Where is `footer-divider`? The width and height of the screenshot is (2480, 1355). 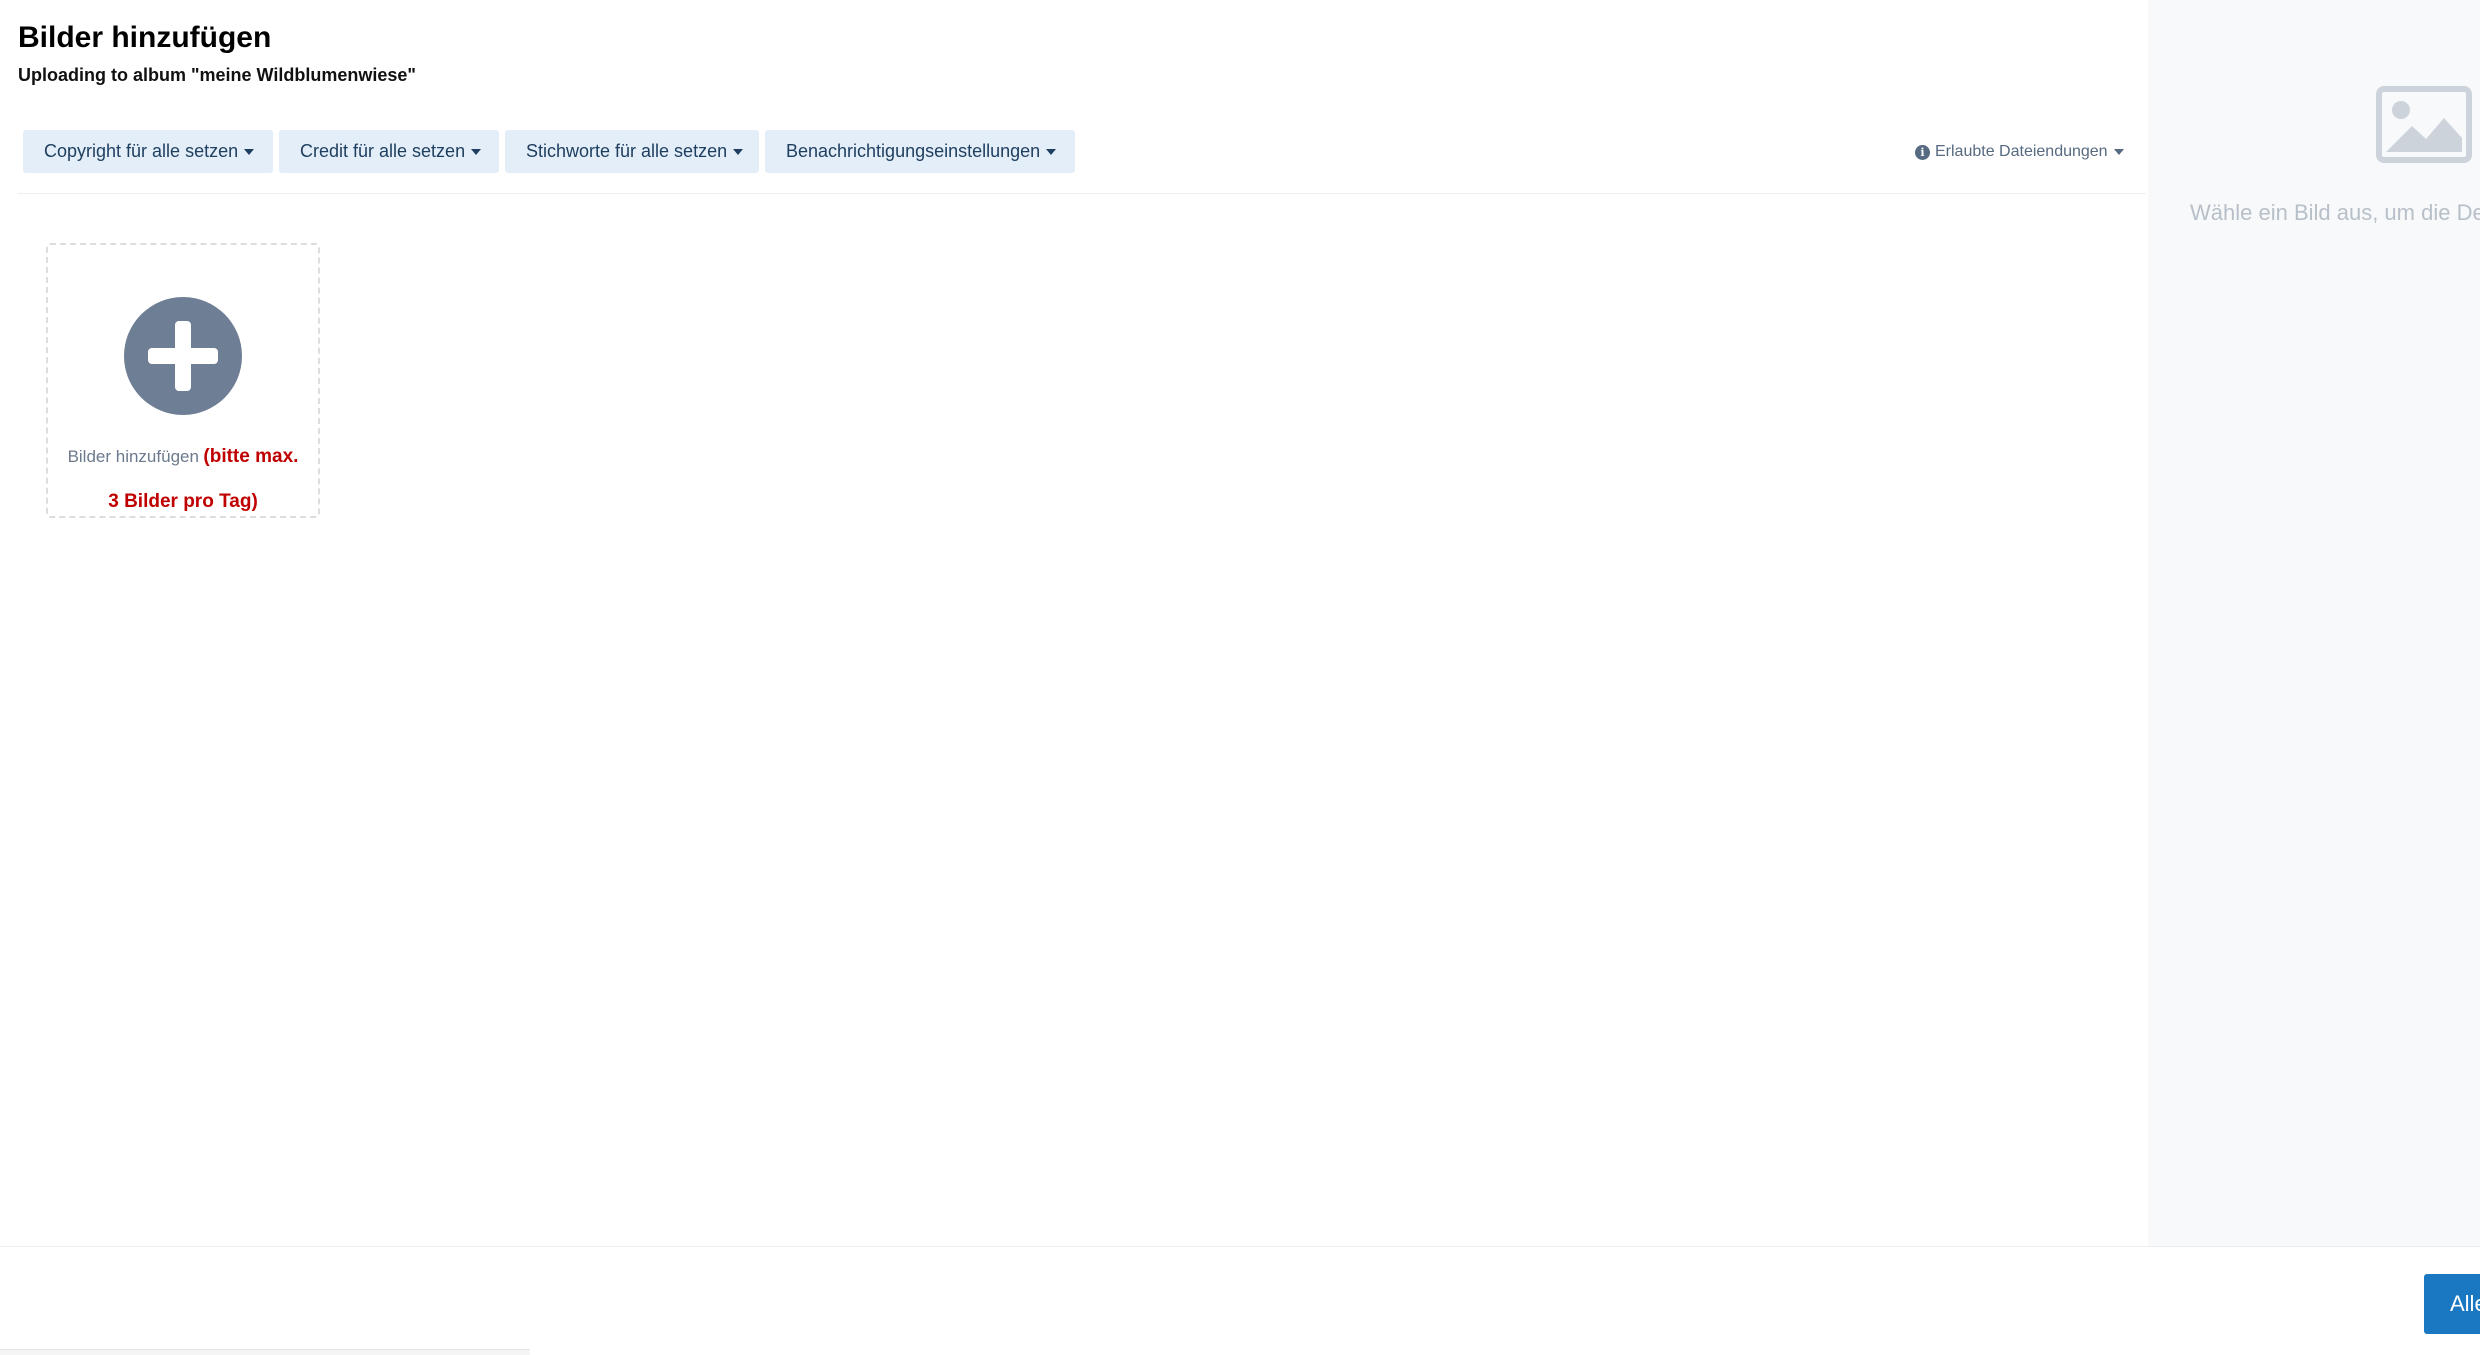 footer-divider is located at coordinates (1240, 1246).